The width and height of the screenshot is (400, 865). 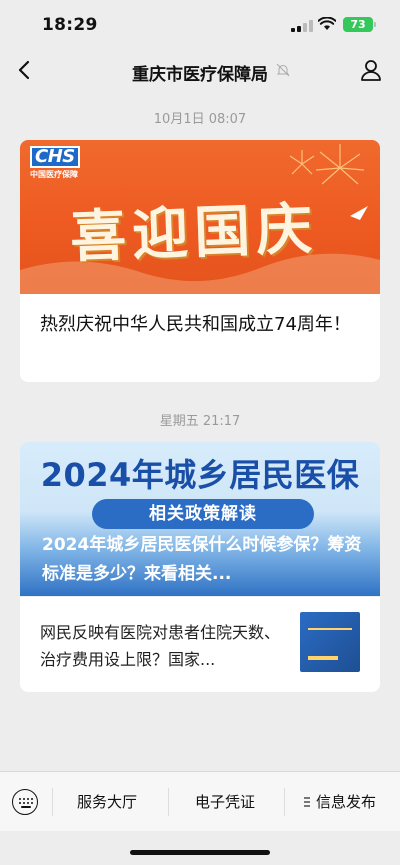 I want to click on banner-headline: 2024年城乡居民医保, so click(x=200, y=475).